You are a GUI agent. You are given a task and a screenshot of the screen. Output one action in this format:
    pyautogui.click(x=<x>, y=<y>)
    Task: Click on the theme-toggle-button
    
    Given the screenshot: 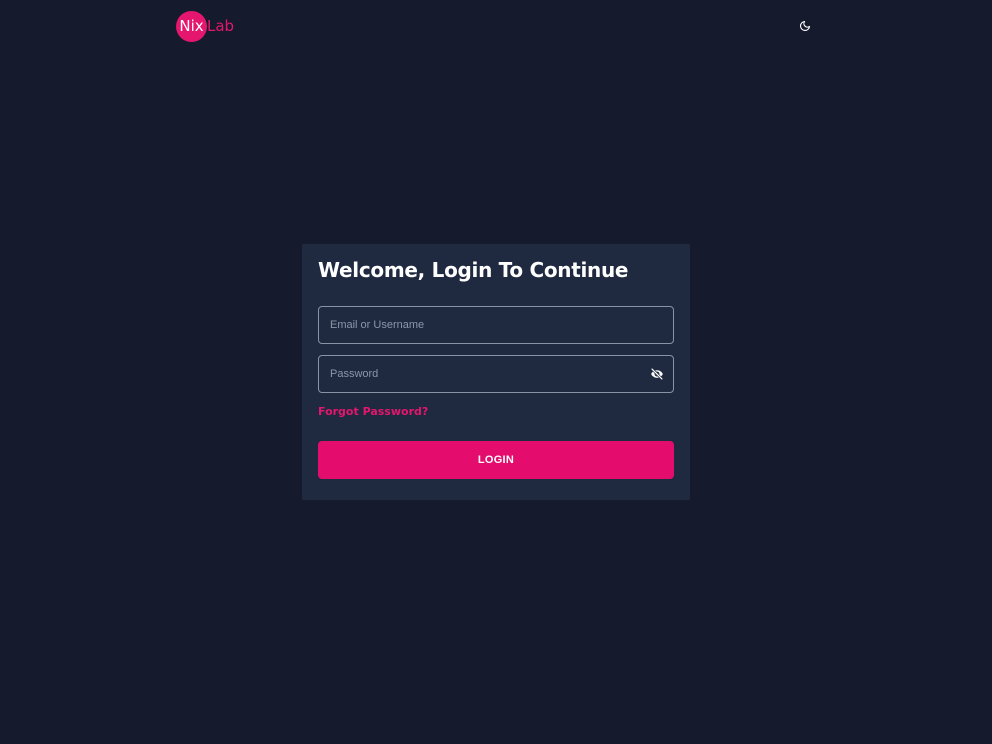 What is the action you would take?
    pyautogui.click(x=805, y=26)
    